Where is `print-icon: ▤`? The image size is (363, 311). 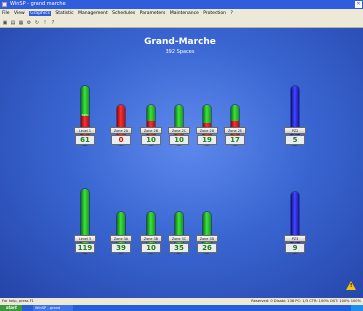 print-icon: ▤ is located at coordinates (13, 23).